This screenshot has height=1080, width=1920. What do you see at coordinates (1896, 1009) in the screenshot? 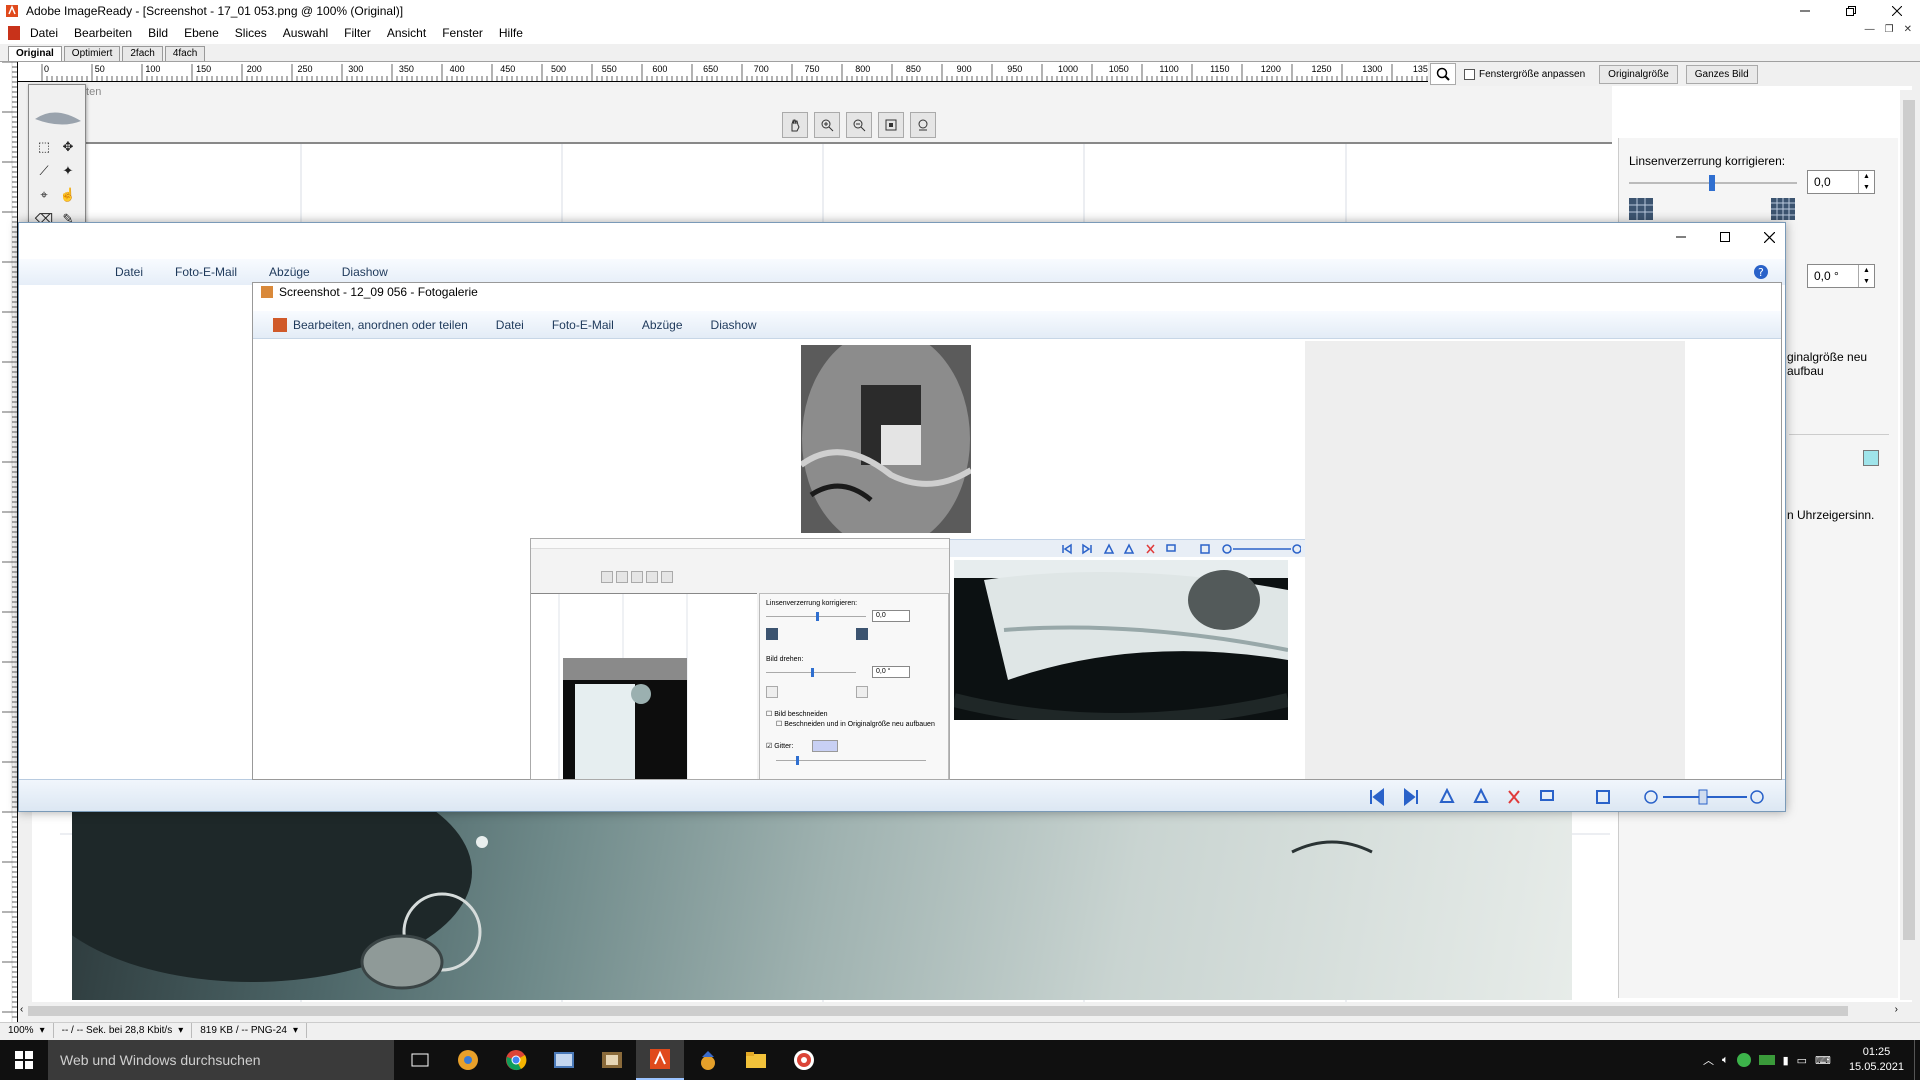
I see `scroll-right-arrow-icon: ›` at bounding box center [1896, 1009].